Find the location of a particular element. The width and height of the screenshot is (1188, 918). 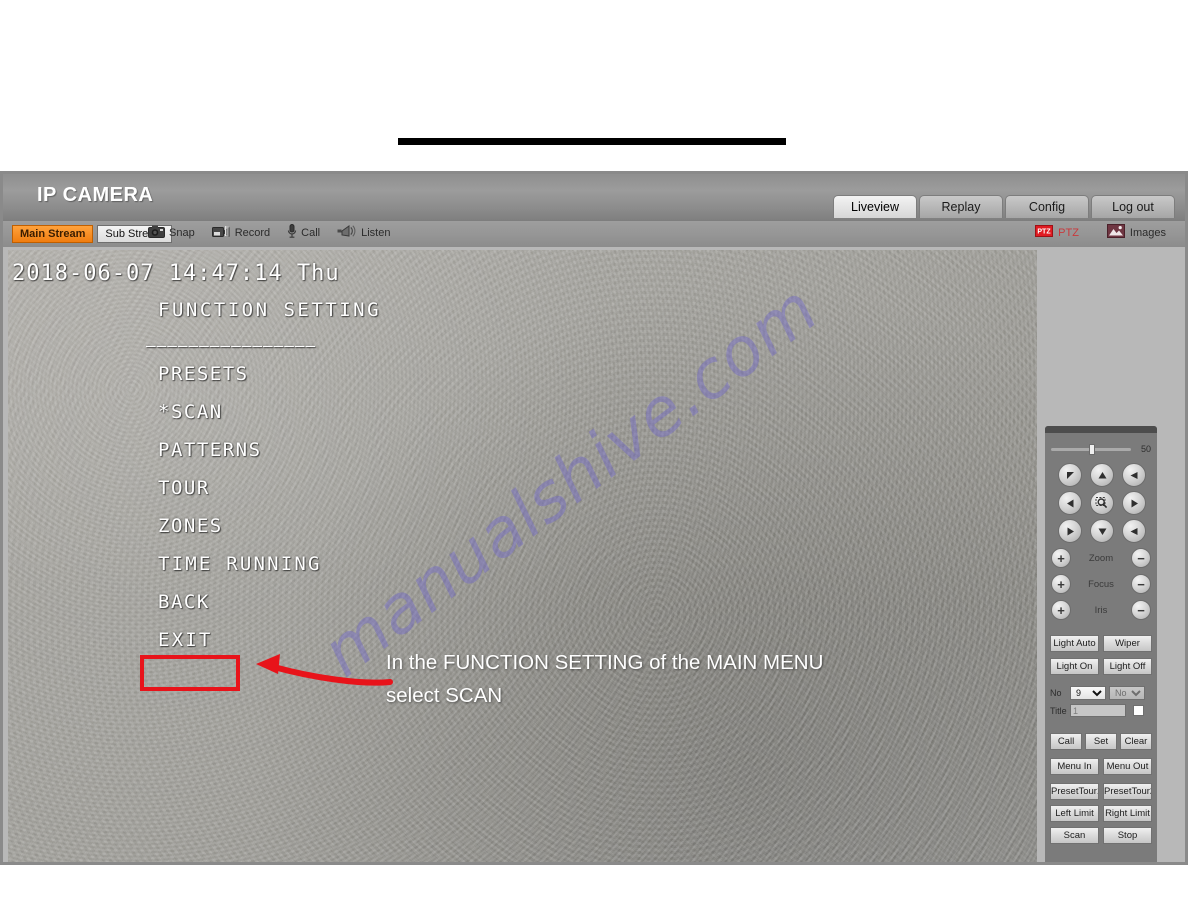

tab-liveview: Liveview is located at coordinates (875, 206).